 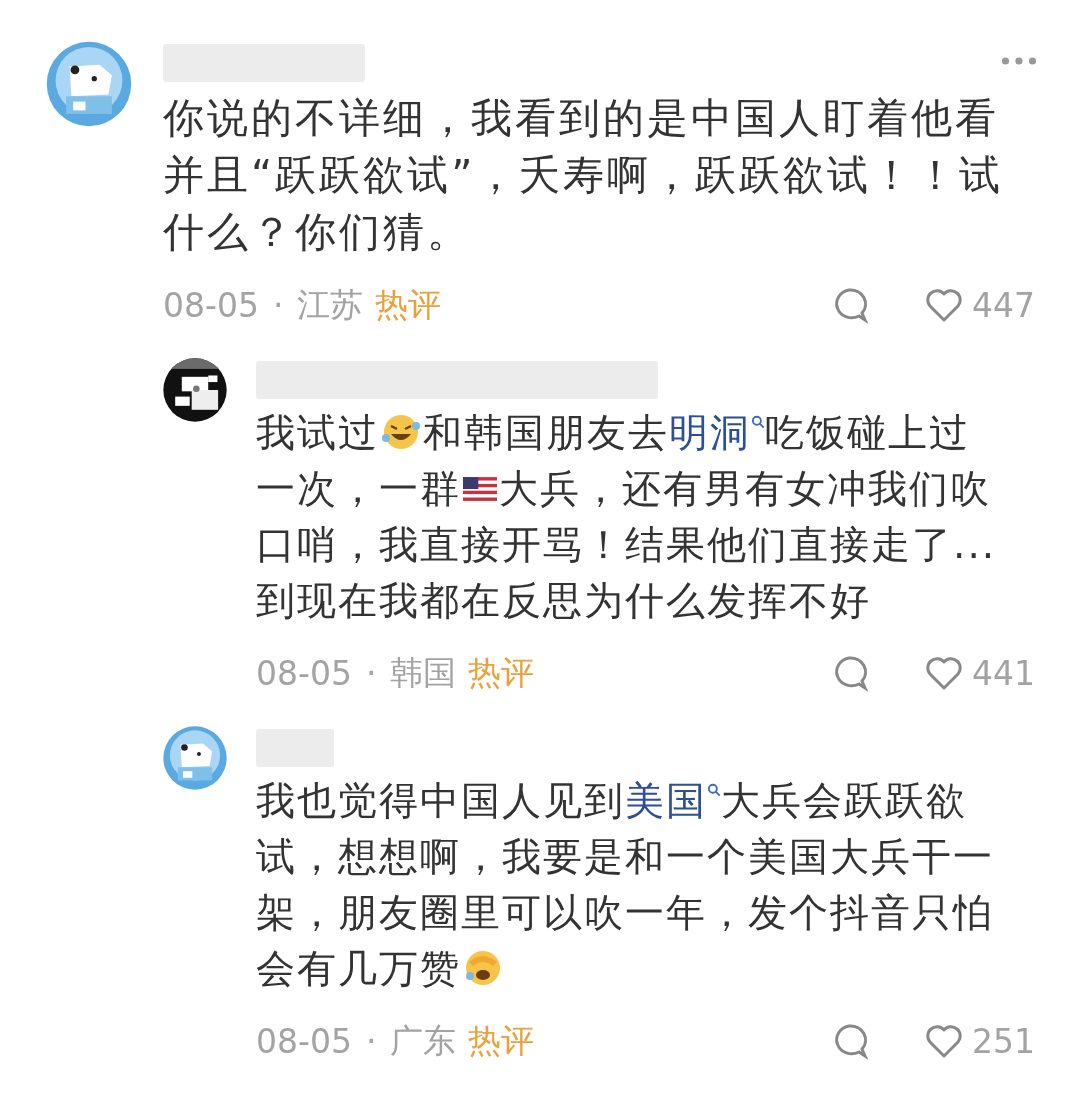 I want to click on comment-text: 我试过 和韩国朋友去明洞 吃饭碰上过一次，一群 大兵，还有男有女冲我们吹口哨，我直接开骂！结果他们直接走了...到现在我都在反思为什么发挥不好, so click(x=627, y=517).